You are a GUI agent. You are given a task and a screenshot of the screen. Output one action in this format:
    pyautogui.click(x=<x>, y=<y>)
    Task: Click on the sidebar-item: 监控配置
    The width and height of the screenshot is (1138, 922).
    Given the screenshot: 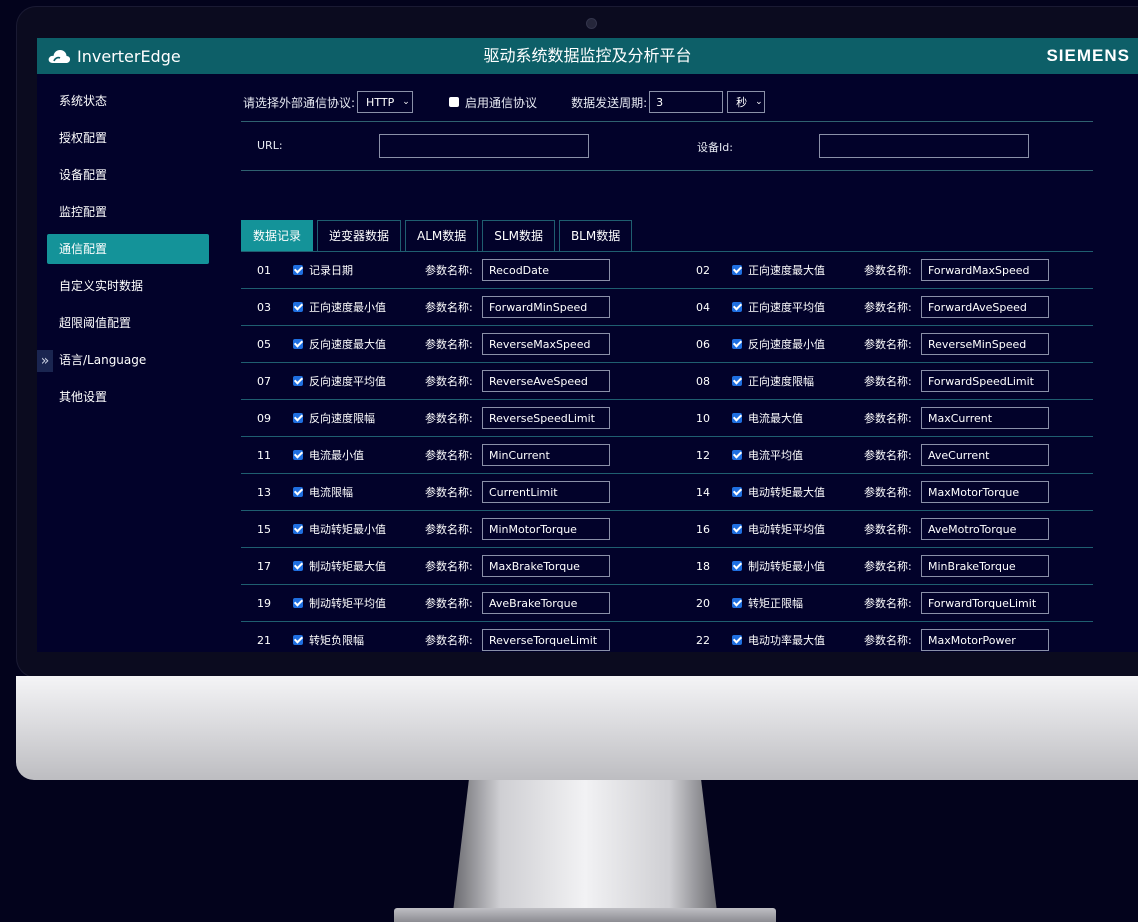 What is the action you would take?
    pyautogui.click(x=128, y=212)
    